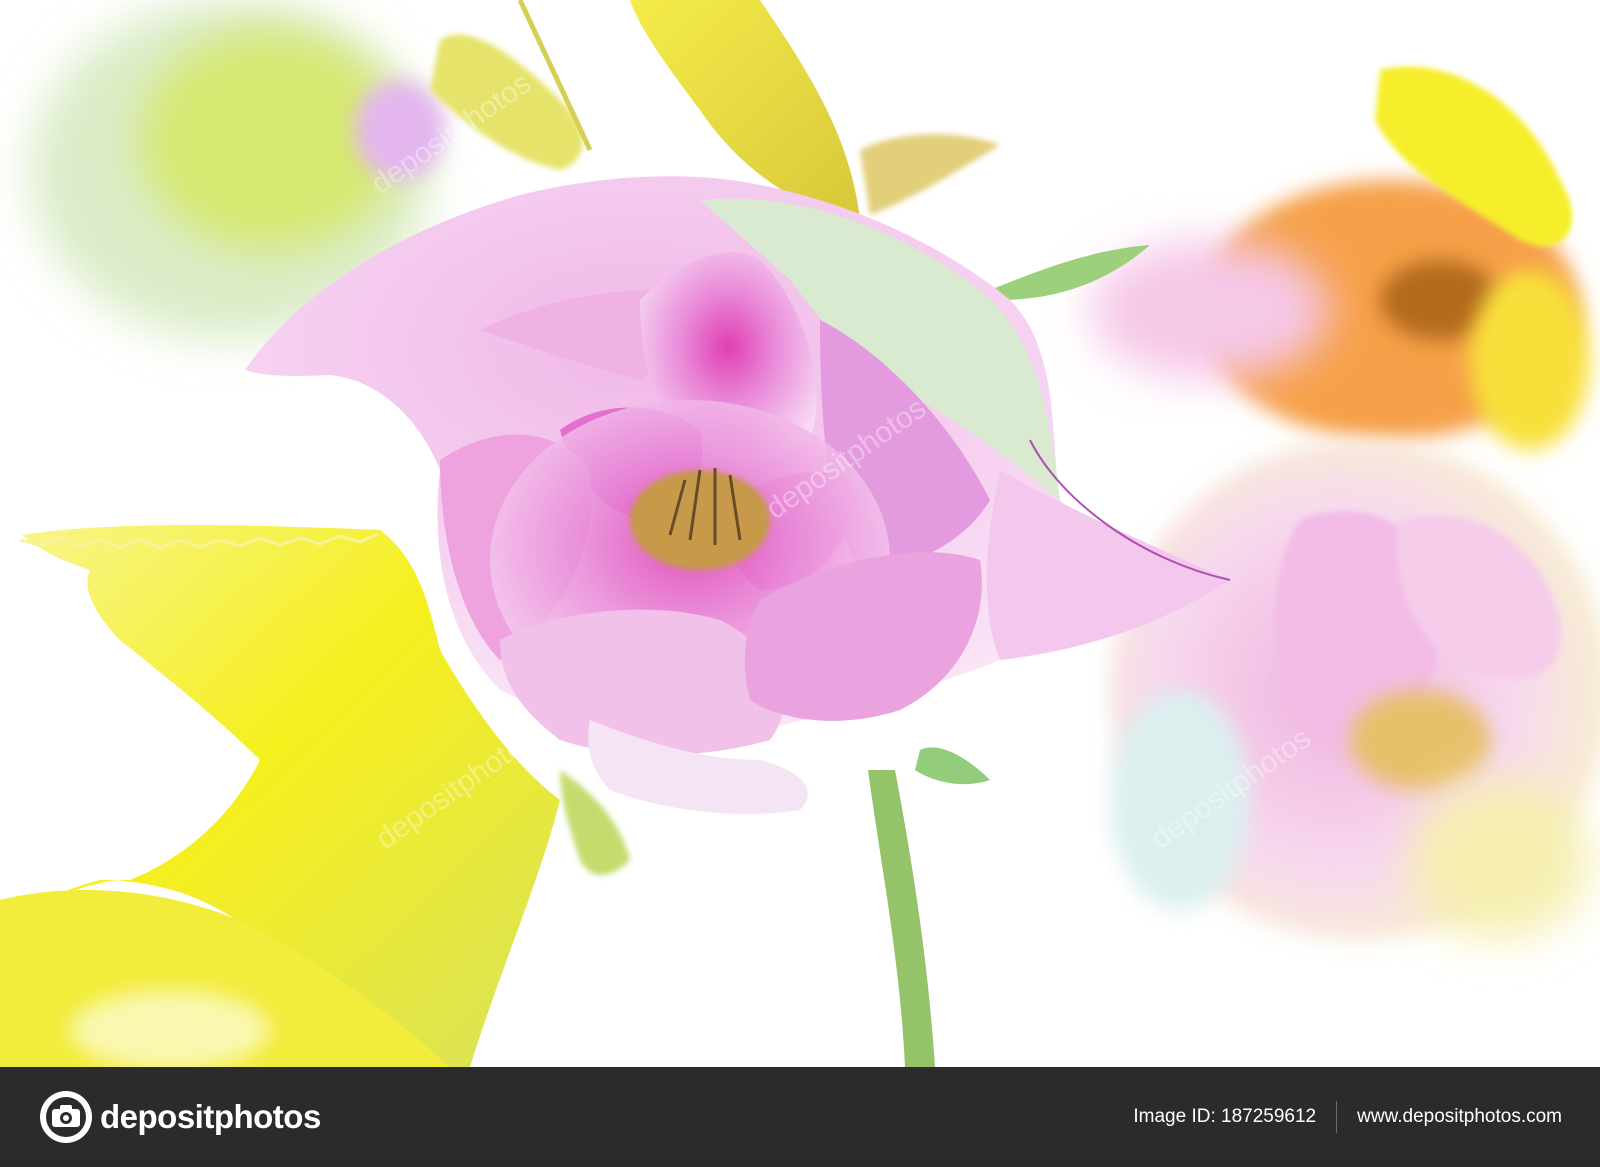 The image size is (1600, 1167). I want to click on camera-logo-icon, so click(66, 1117).